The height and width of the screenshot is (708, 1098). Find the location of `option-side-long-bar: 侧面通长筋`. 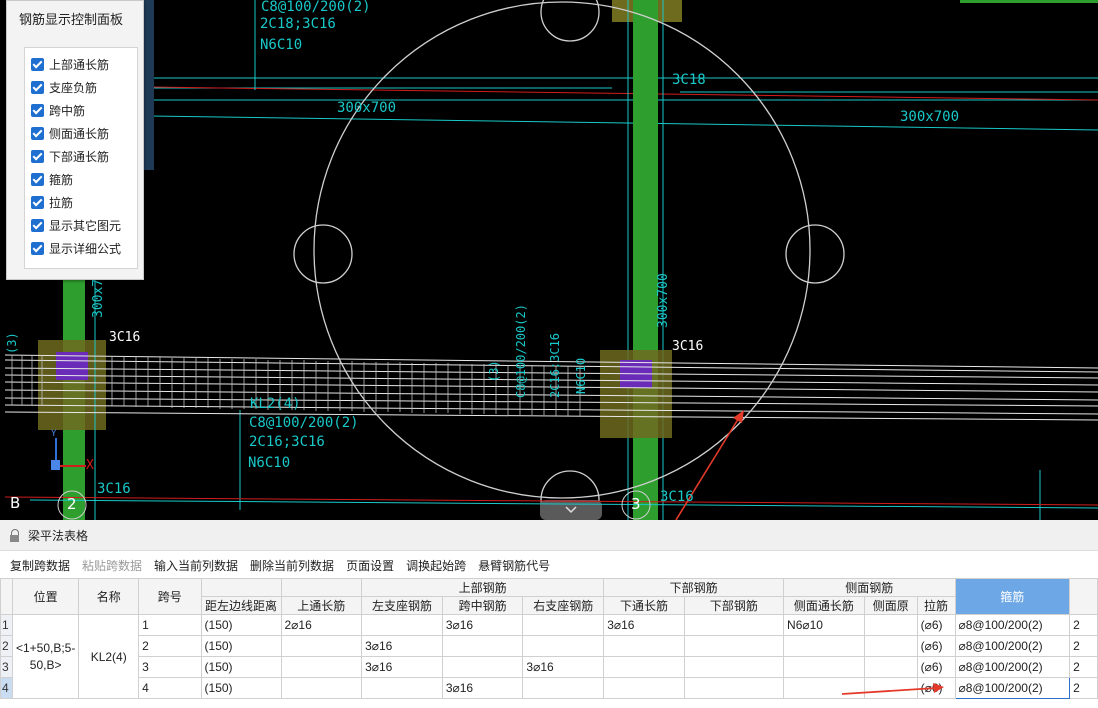

option-side-long-bar: 侧面通长筋 is located at coordinates (81, 133).